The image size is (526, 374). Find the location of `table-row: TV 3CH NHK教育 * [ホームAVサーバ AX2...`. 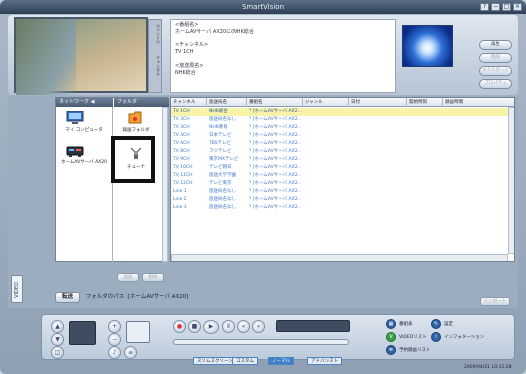

table-row: TV 3CH NHK教育 * [ホームAVサーバ AX2... is located at coordinates (342, 128).